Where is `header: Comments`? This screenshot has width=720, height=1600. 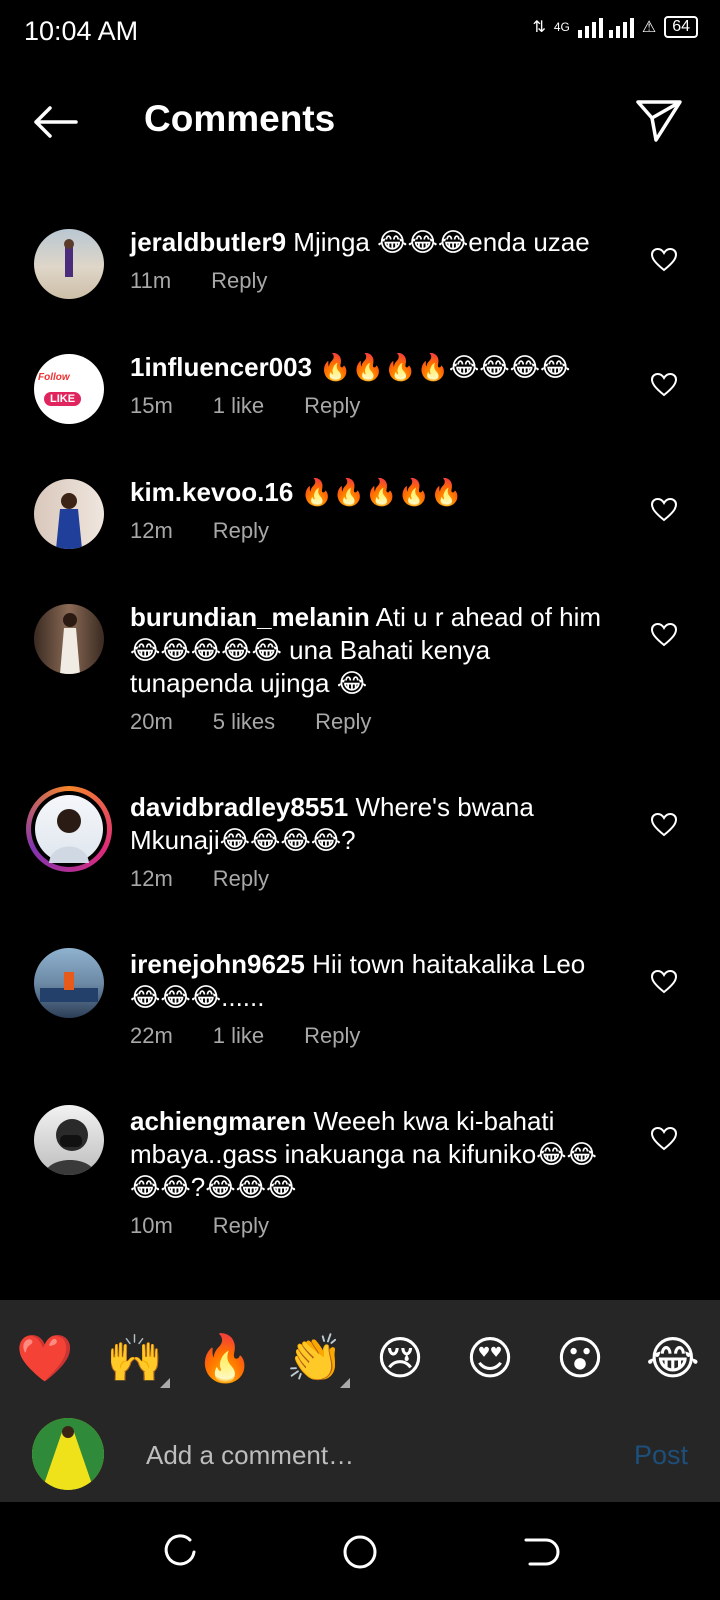
header: Comments is located at coordinates (360, 120).